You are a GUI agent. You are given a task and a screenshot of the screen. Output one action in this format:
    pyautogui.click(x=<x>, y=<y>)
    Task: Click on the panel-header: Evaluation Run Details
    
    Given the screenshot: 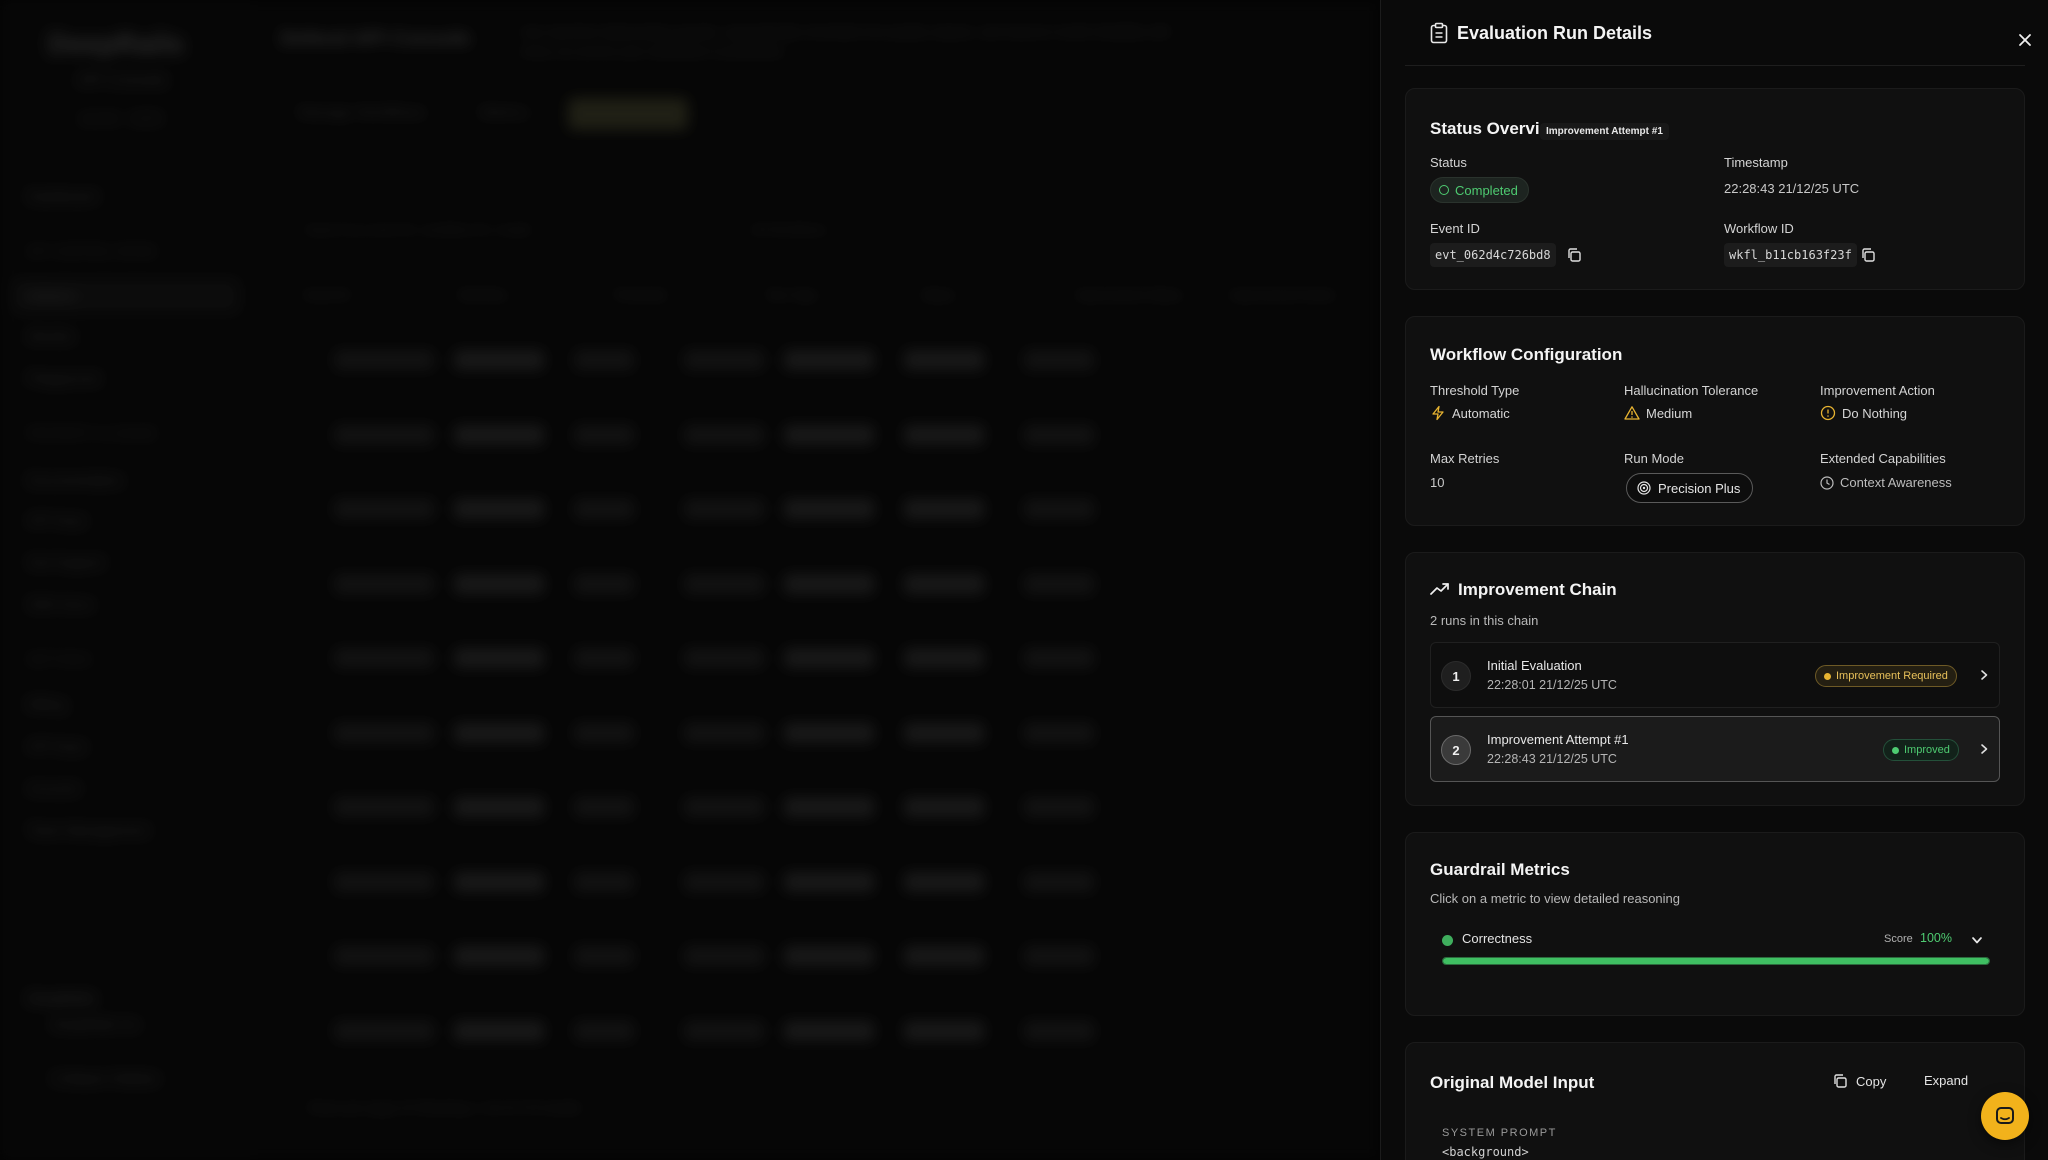 What is the action you would take?
    pyautogui.click(x=1718, y=33)
    